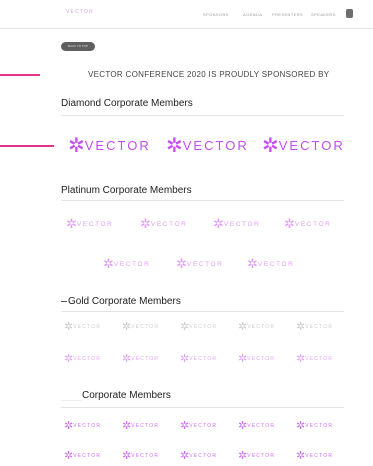  Describe the element at coordinates (287, 14) in the screenshot. I see `nav-item-presenters: PRESENTERS` at that location.